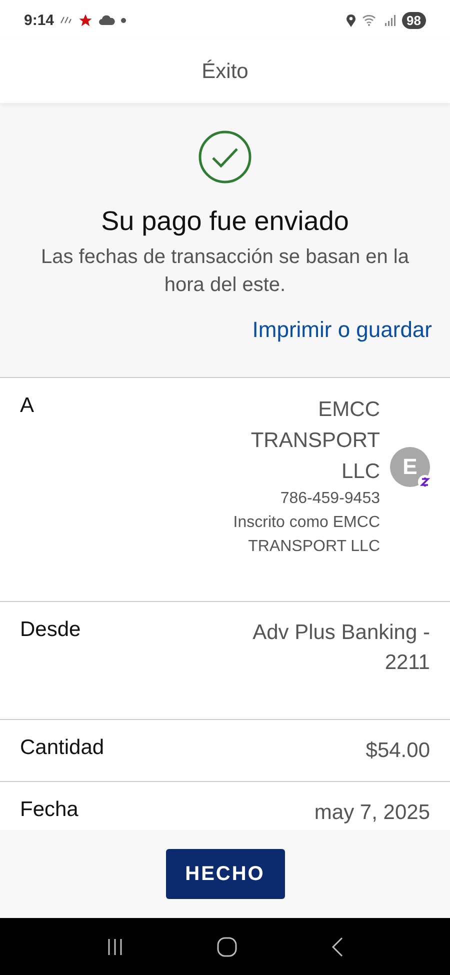 The image size is (450, 975). Describe the element at coordinates (372, 813) in the screenshot. I see `detail-value: may 7, 2025` at that location.